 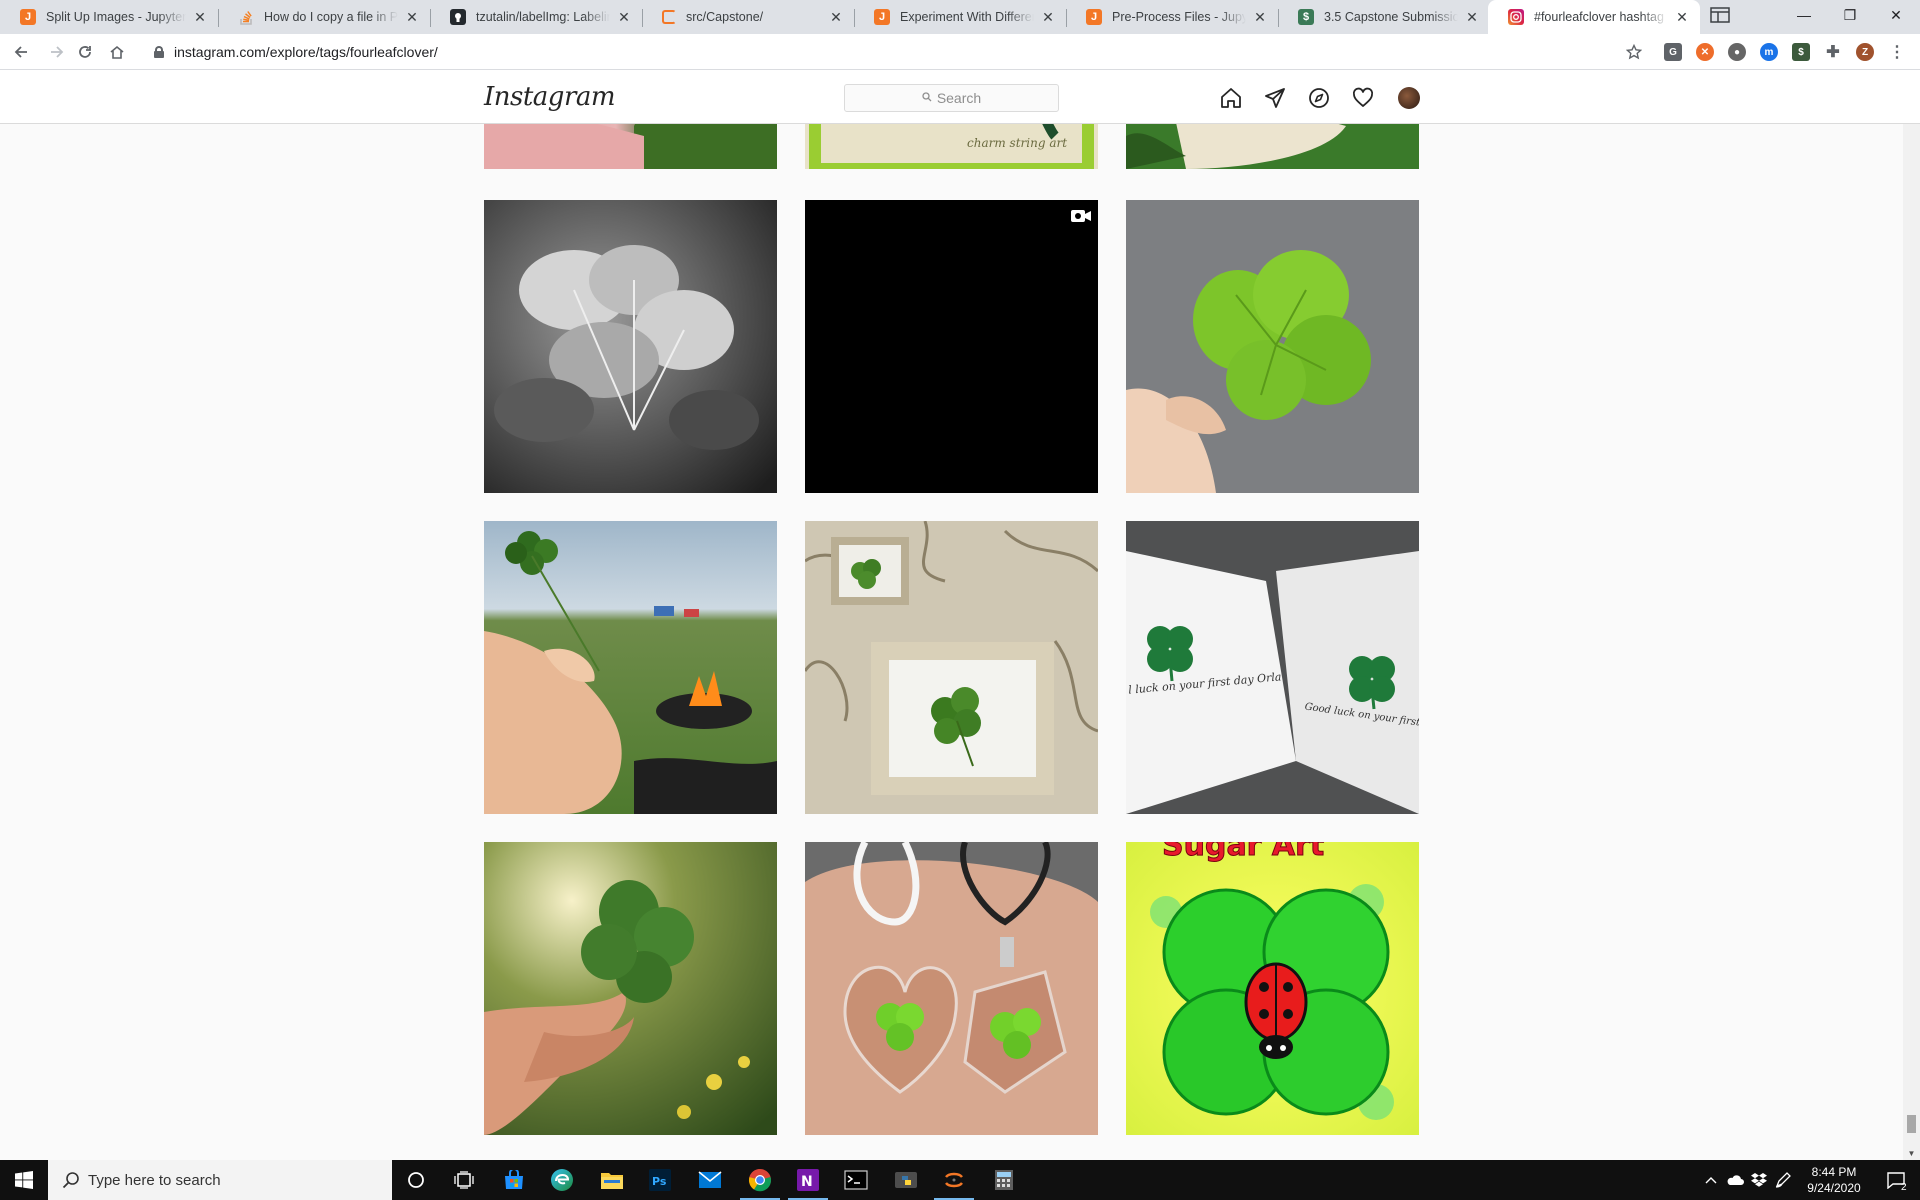 What do you see at coordinates (630, 988) in the screenshot?
I see `post-sunset-clover-fingers` at bounding box center [630, 988].